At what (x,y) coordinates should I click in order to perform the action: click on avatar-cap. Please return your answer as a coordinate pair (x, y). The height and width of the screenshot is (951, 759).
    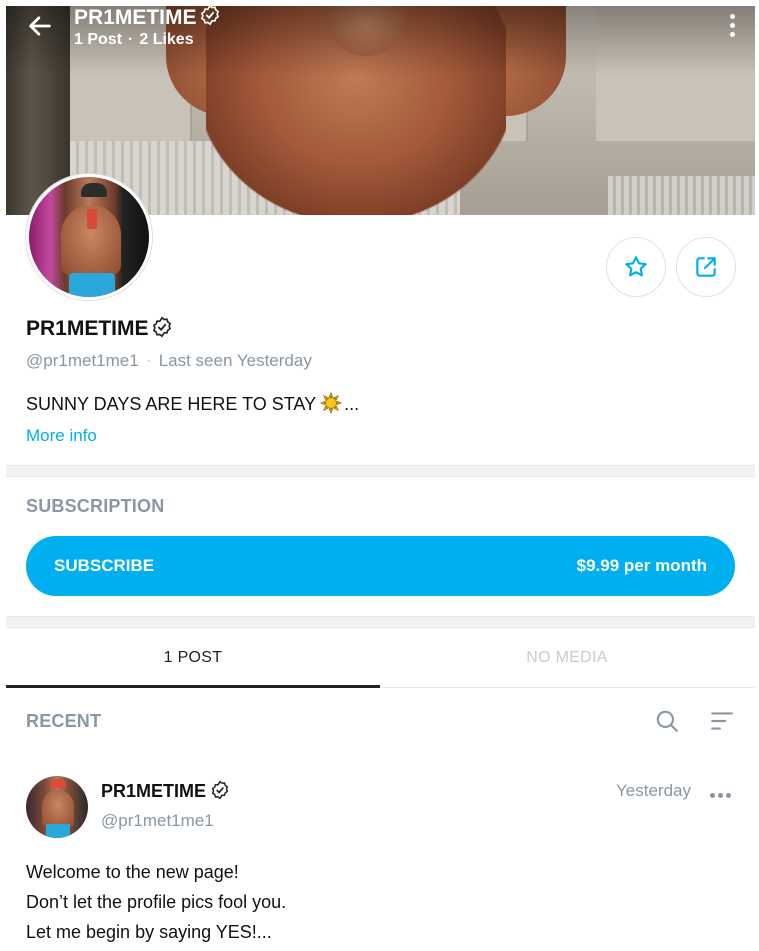
    Looking at the image, I should click on (94, 190).